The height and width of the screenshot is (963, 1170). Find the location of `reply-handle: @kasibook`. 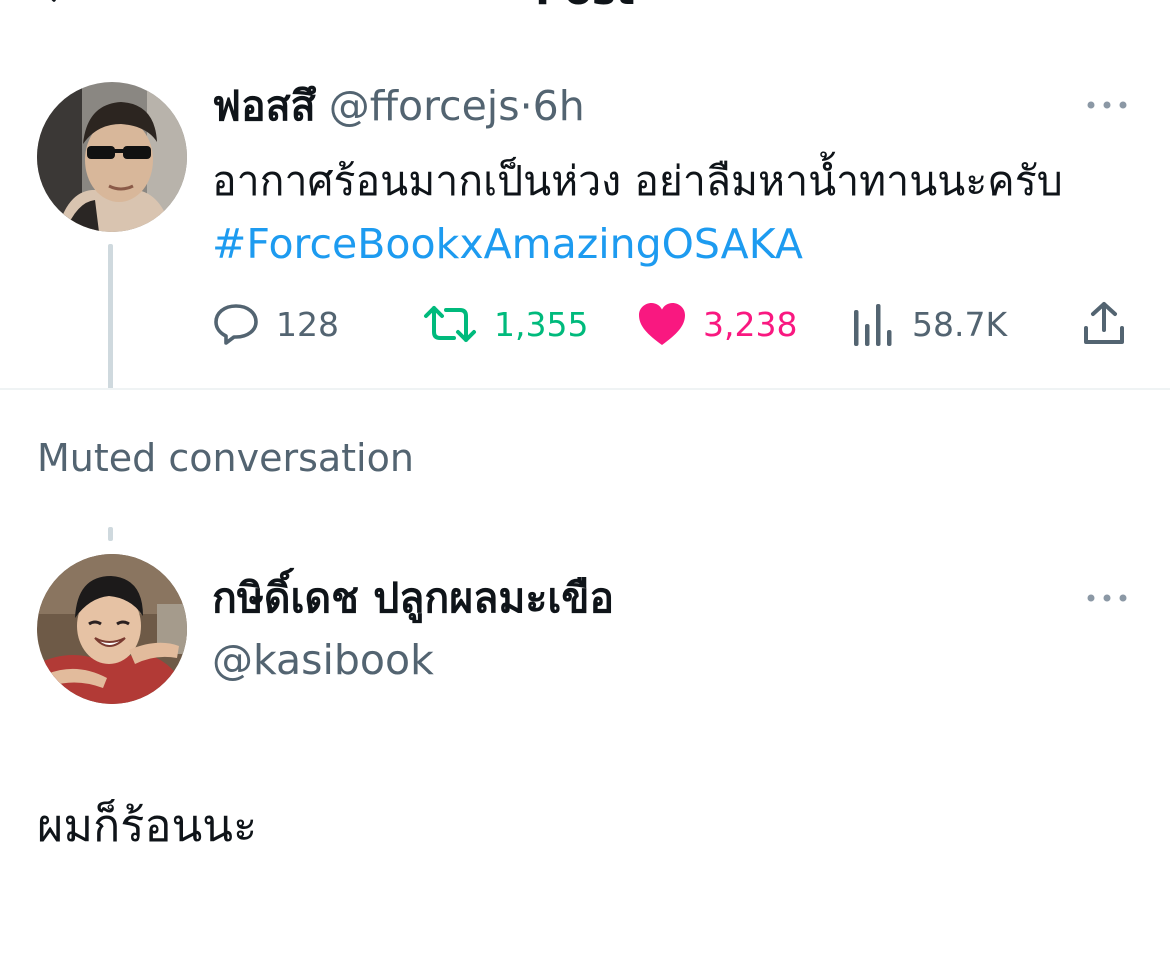

reply-handle: @kasibook is located at coordinates (323, 660).